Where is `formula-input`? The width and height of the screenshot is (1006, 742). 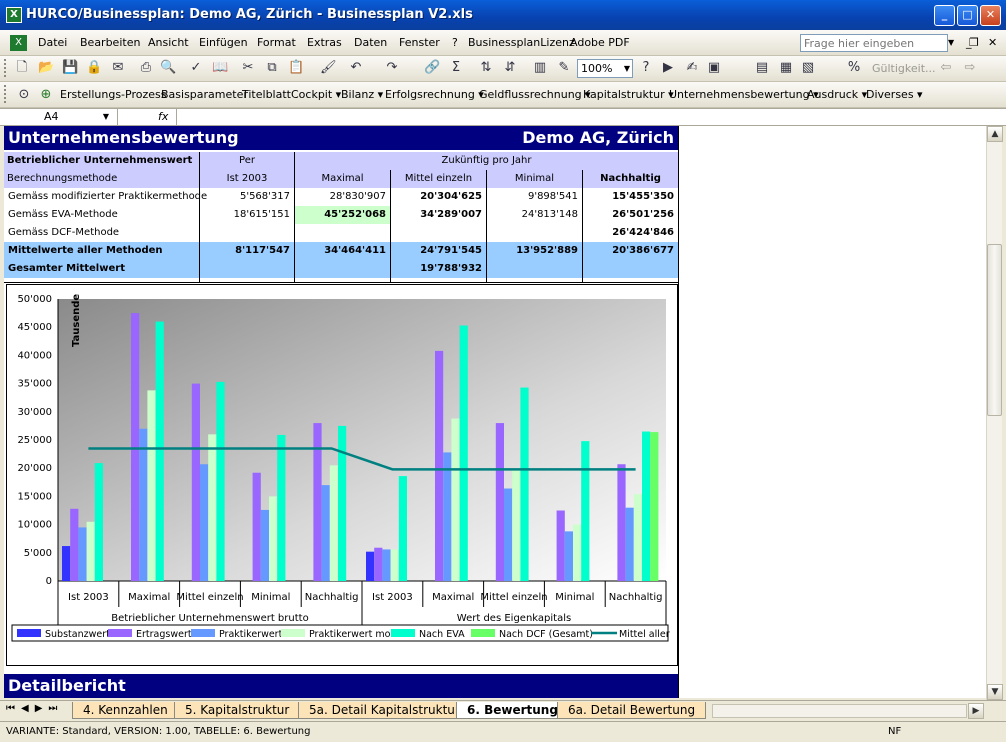
formula-input is located at coordinates (581, 117).